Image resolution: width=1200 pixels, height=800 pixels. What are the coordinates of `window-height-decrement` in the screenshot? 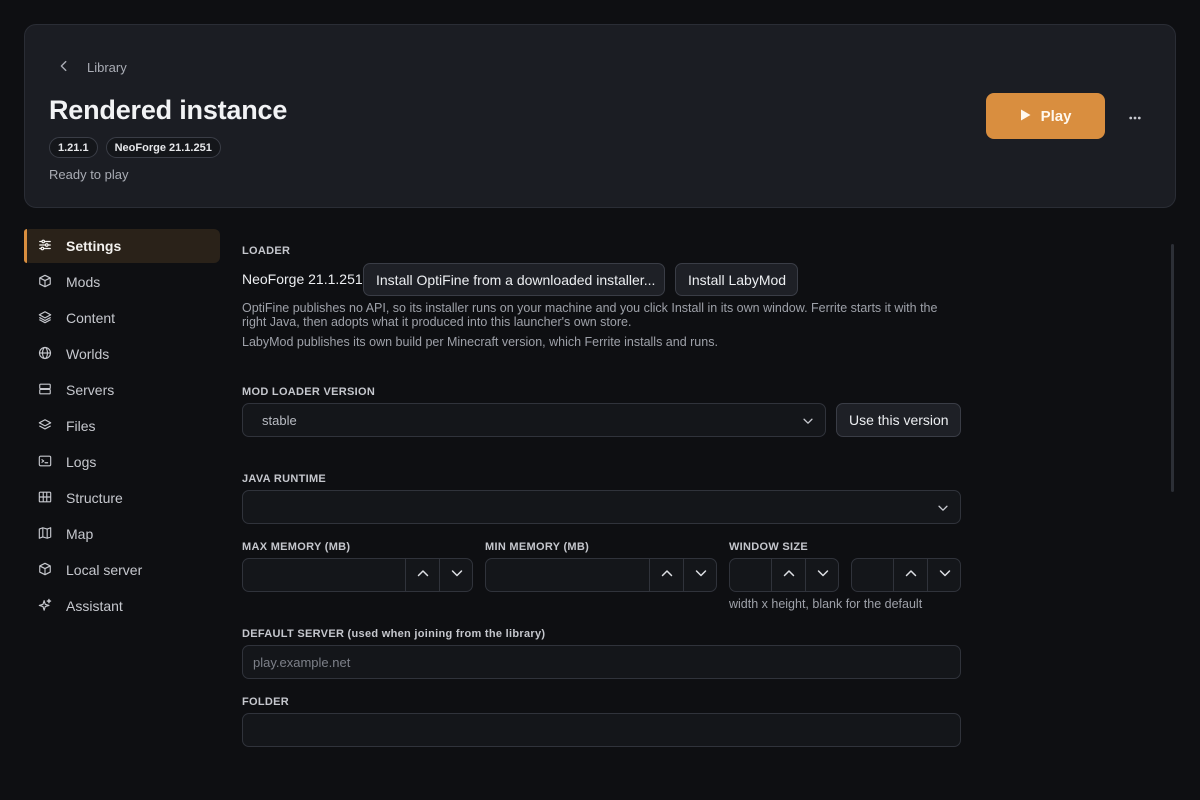 It's located at (943, 575).